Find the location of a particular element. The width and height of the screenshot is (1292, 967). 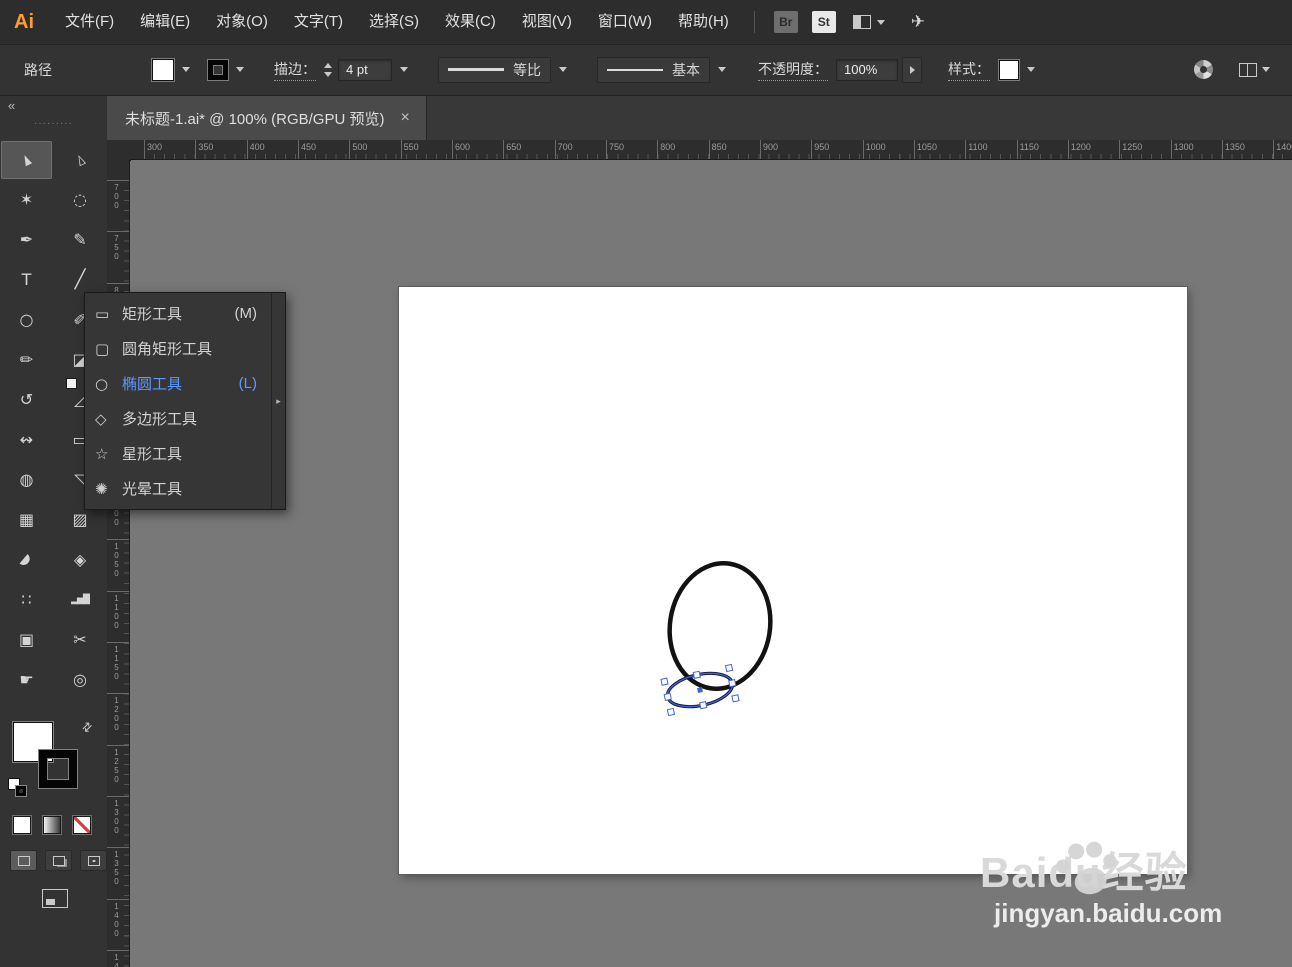

style-swatch is located at coordinates (1009, 69).